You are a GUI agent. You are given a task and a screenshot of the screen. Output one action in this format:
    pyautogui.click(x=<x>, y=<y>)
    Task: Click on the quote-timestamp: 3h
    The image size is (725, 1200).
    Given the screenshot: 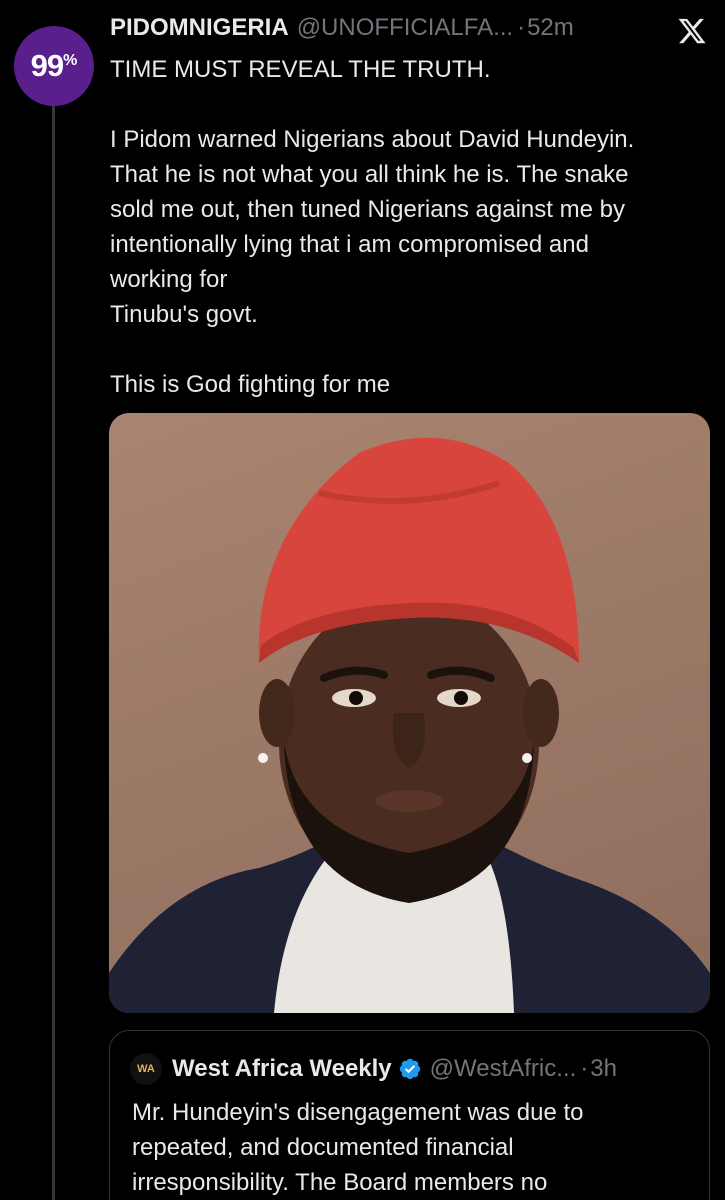 What is the action you would take?
    pyautogui.click(x=603, y=1069)
    